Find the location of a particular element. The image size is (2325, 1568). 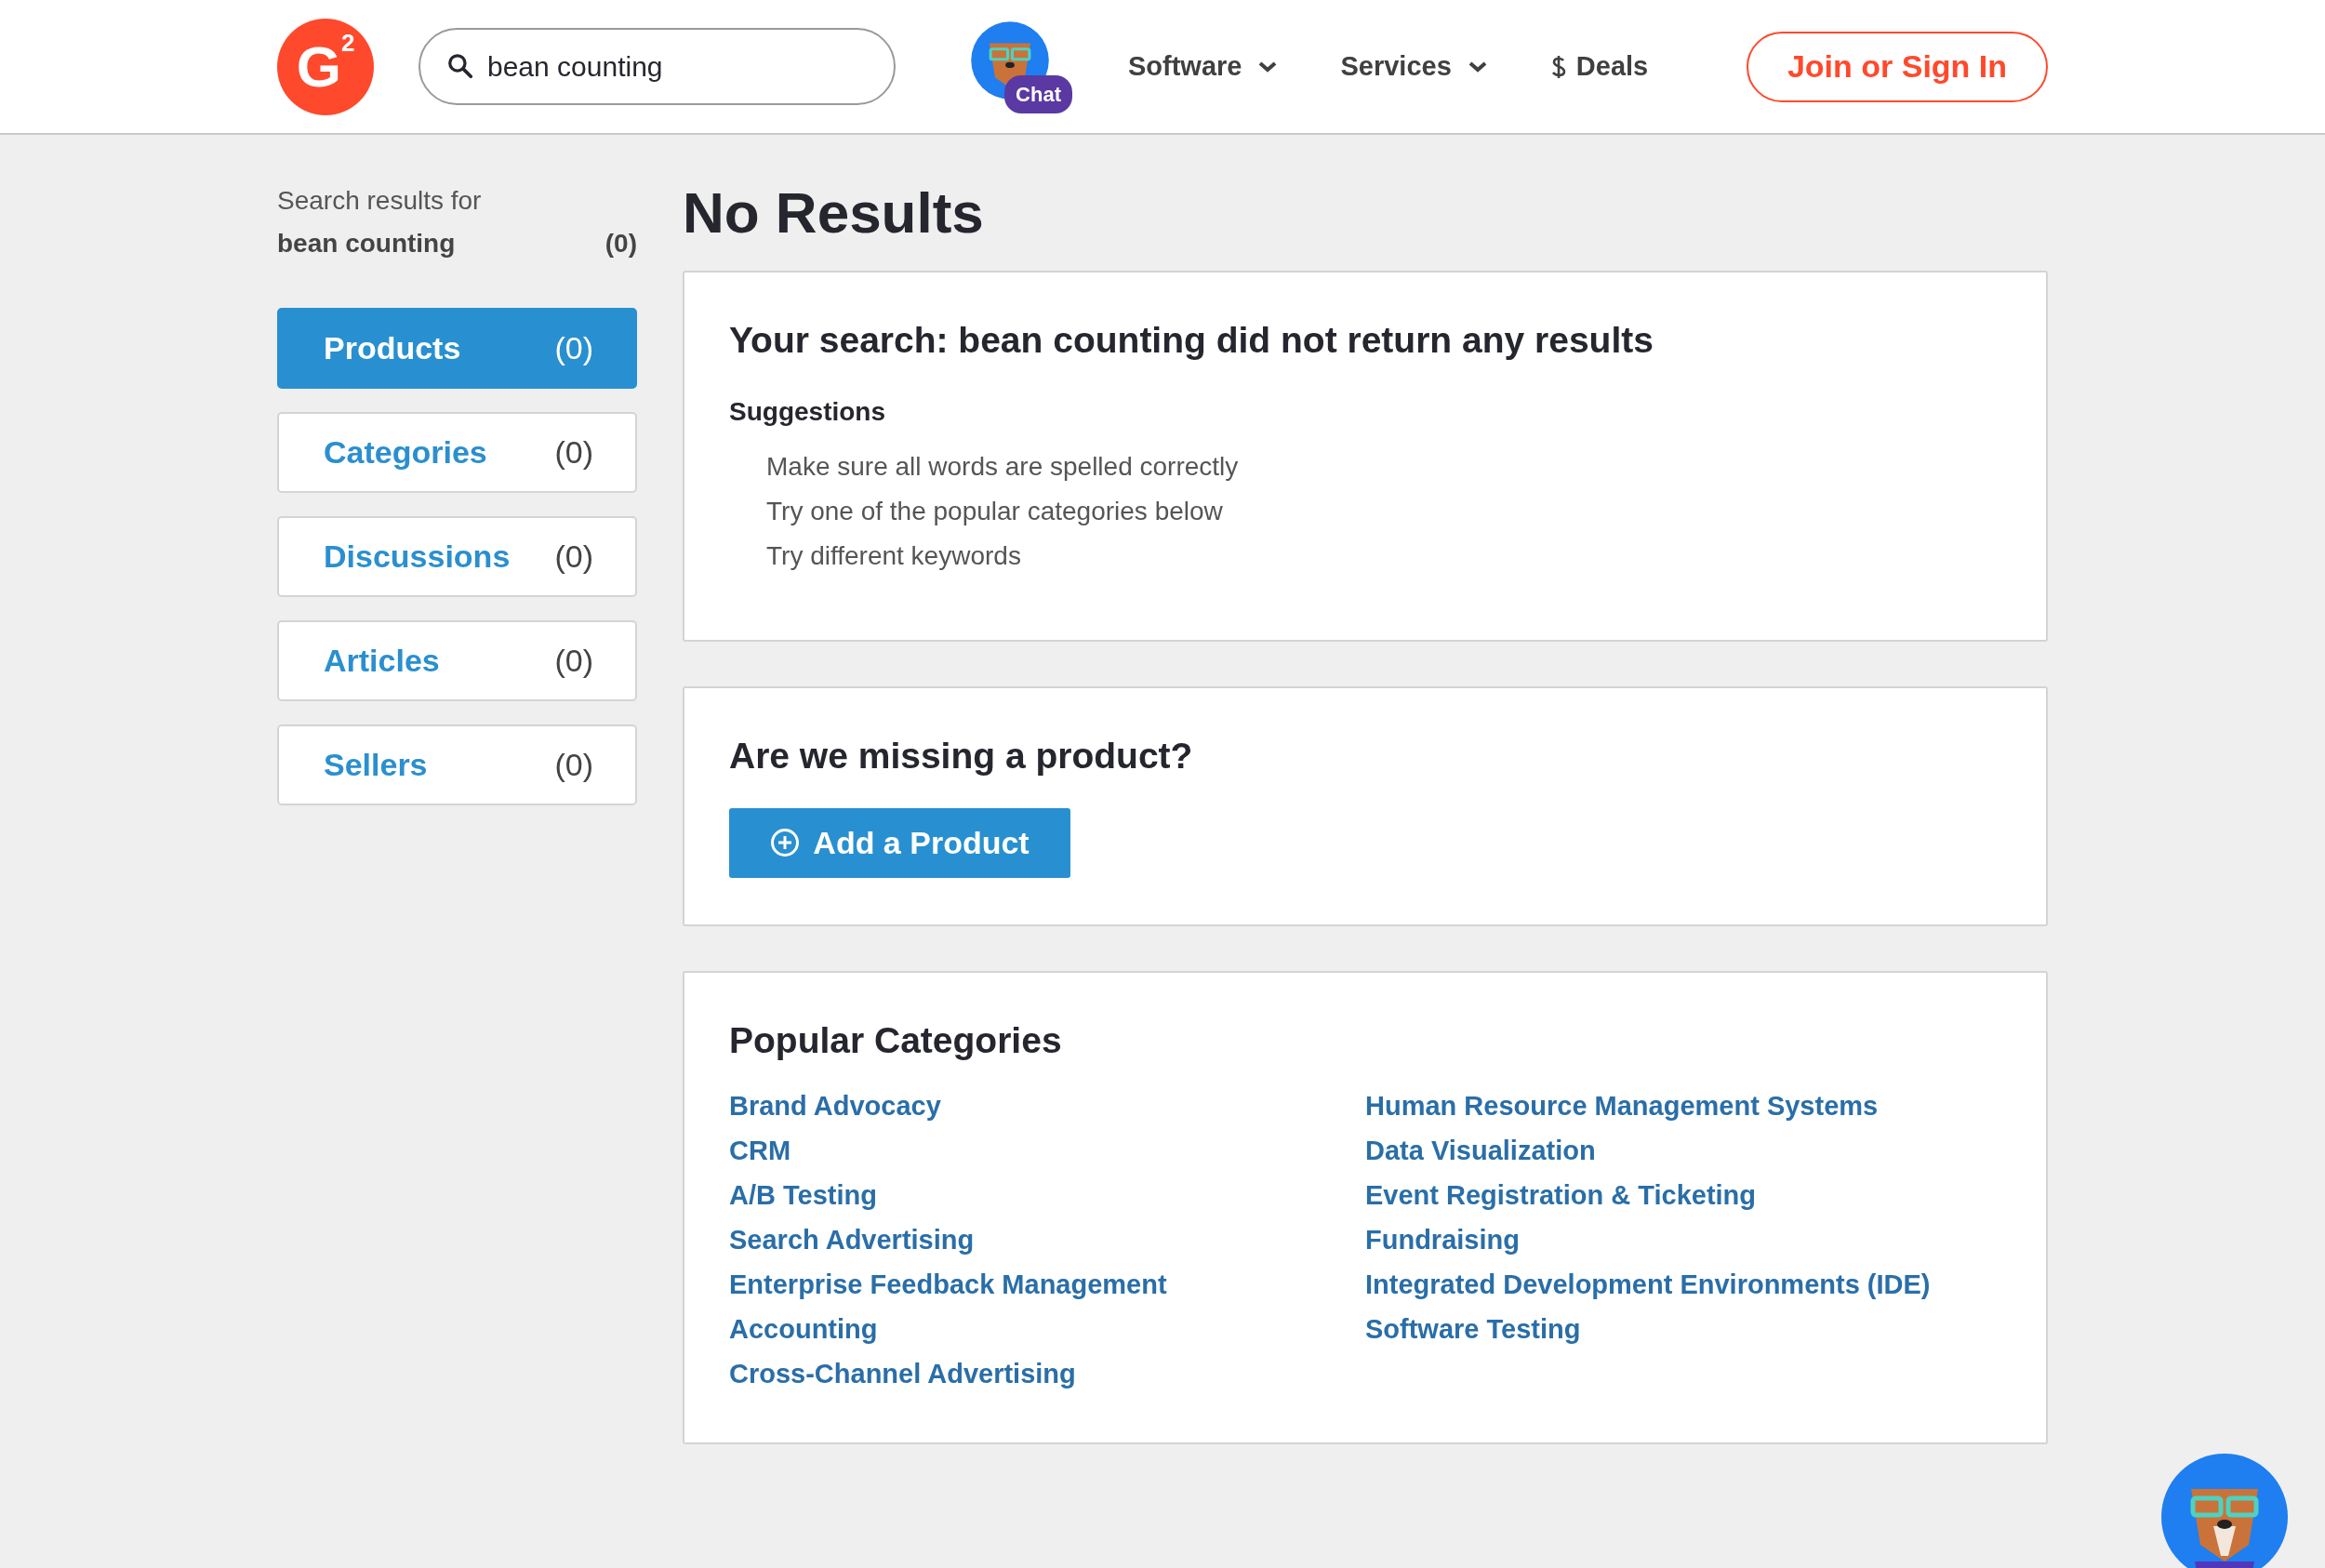

result-count: (0) is located at coordinates (620, 244).